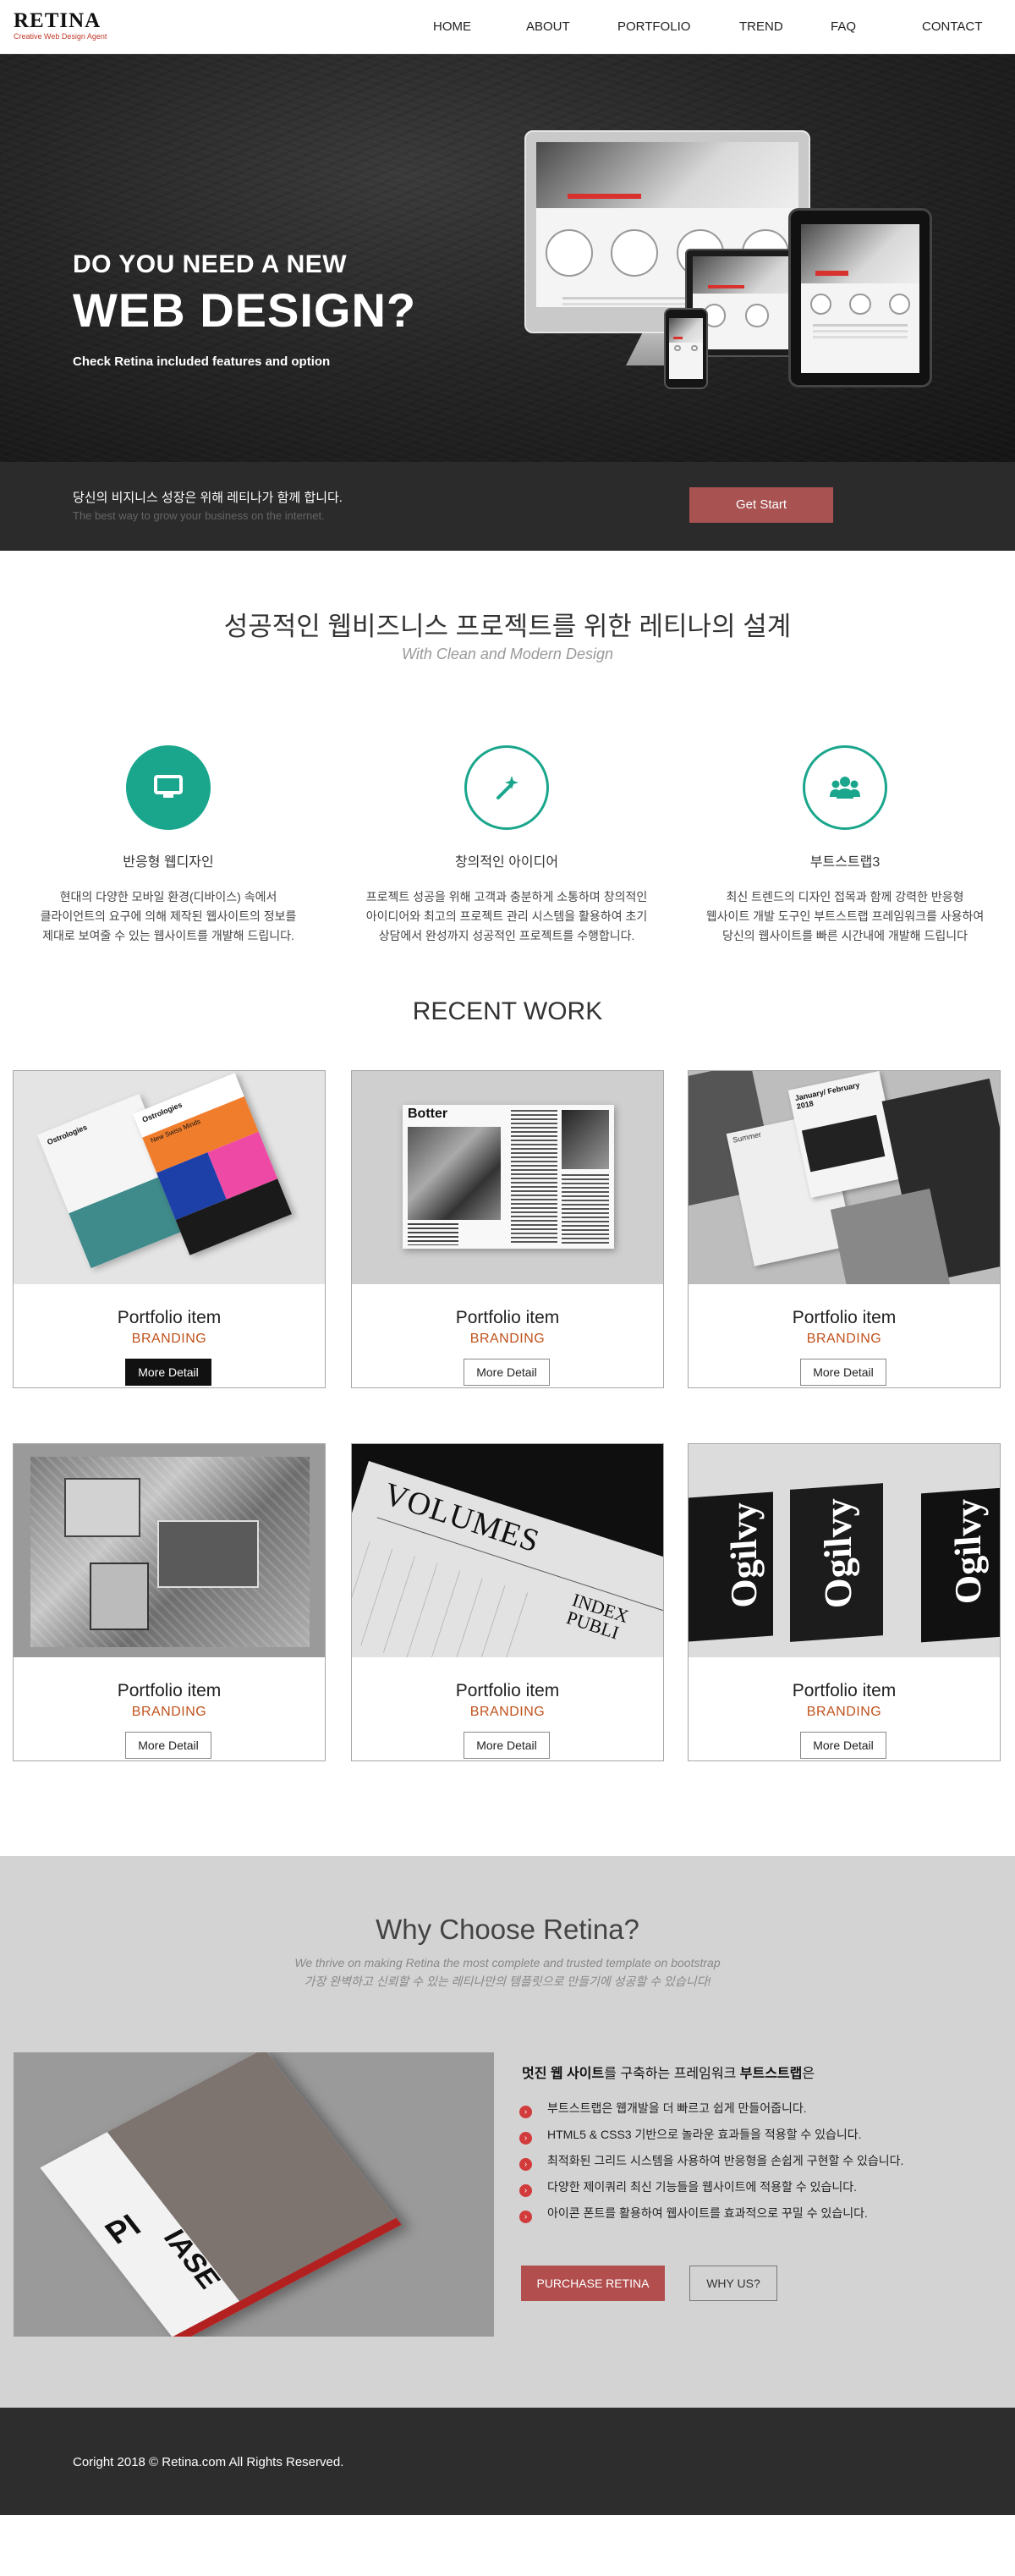  What do you see at coordinates (669, 2074) in the screenshot?
I see `why-lead-text: 멋진 웹 사이트를 구축하는 프레임워크 부트스트랩은` at bounding box center [669, 2074].